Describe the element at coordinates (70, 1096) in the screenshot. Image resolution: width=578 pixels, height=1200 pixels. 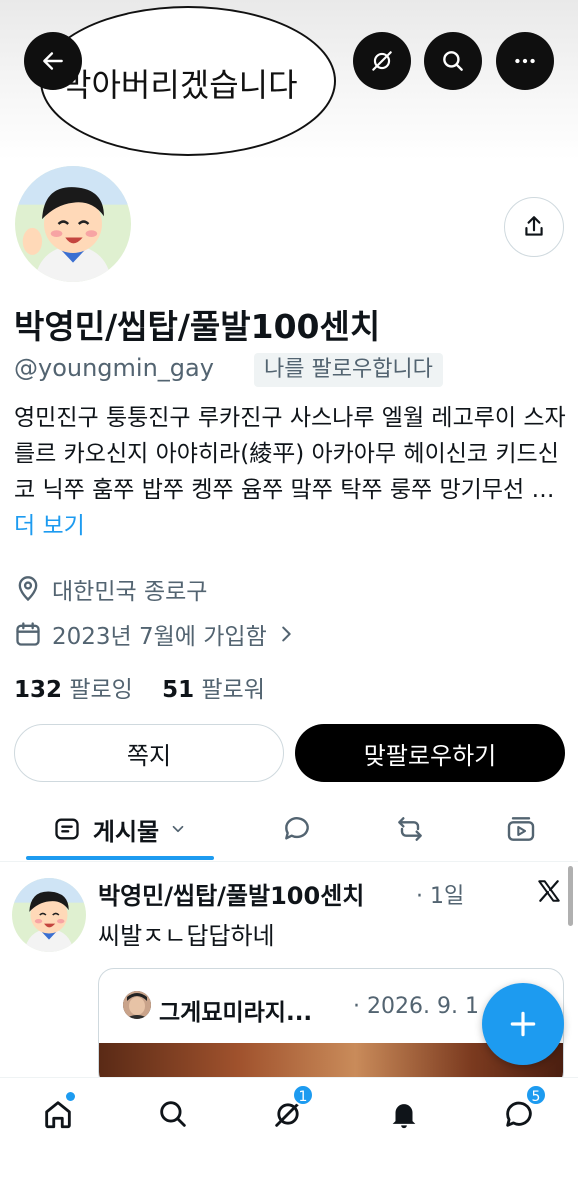
I see `home-notification-dot` at that location.